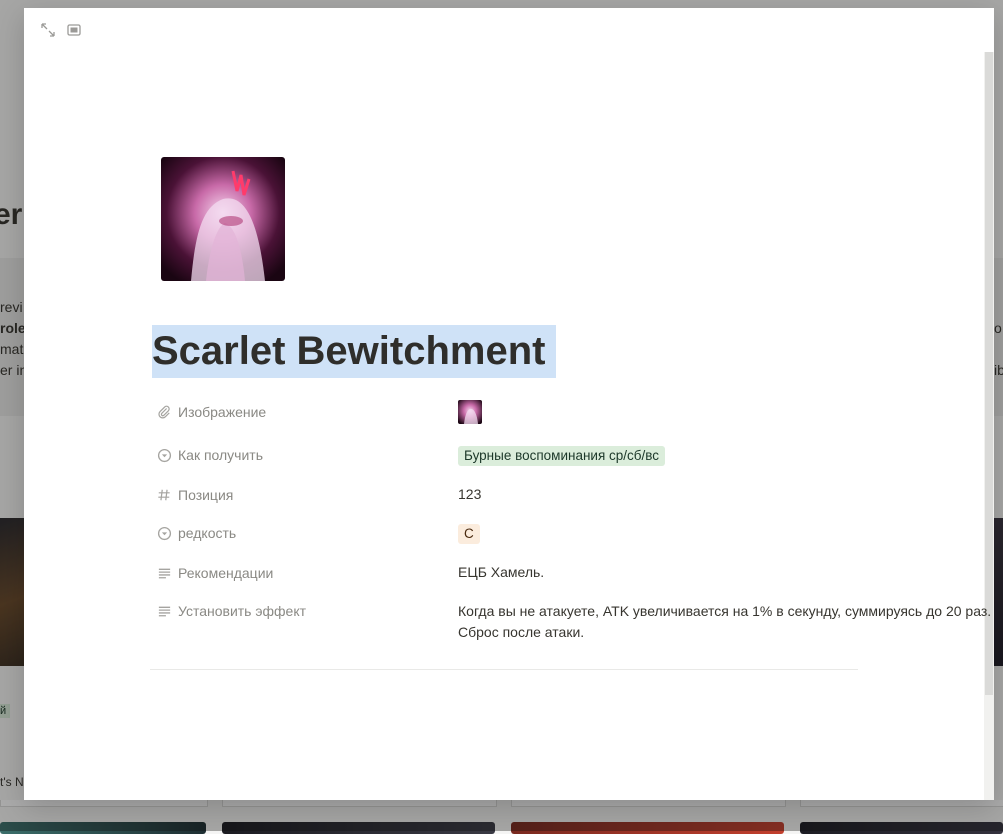  I want to click on property-value: Бурные воспоминания ср/сб/вс, so click(562, 456).